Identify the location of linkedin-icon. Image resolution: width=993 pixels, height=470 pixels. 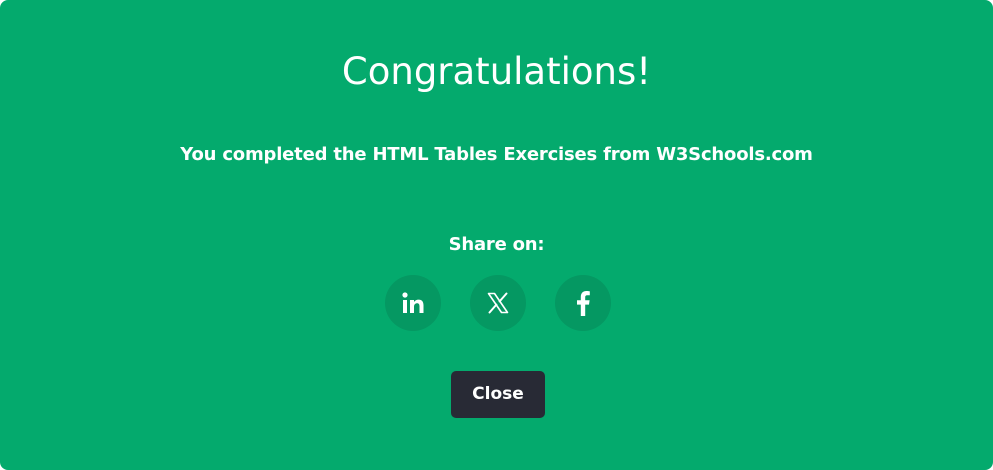
(413, 303).